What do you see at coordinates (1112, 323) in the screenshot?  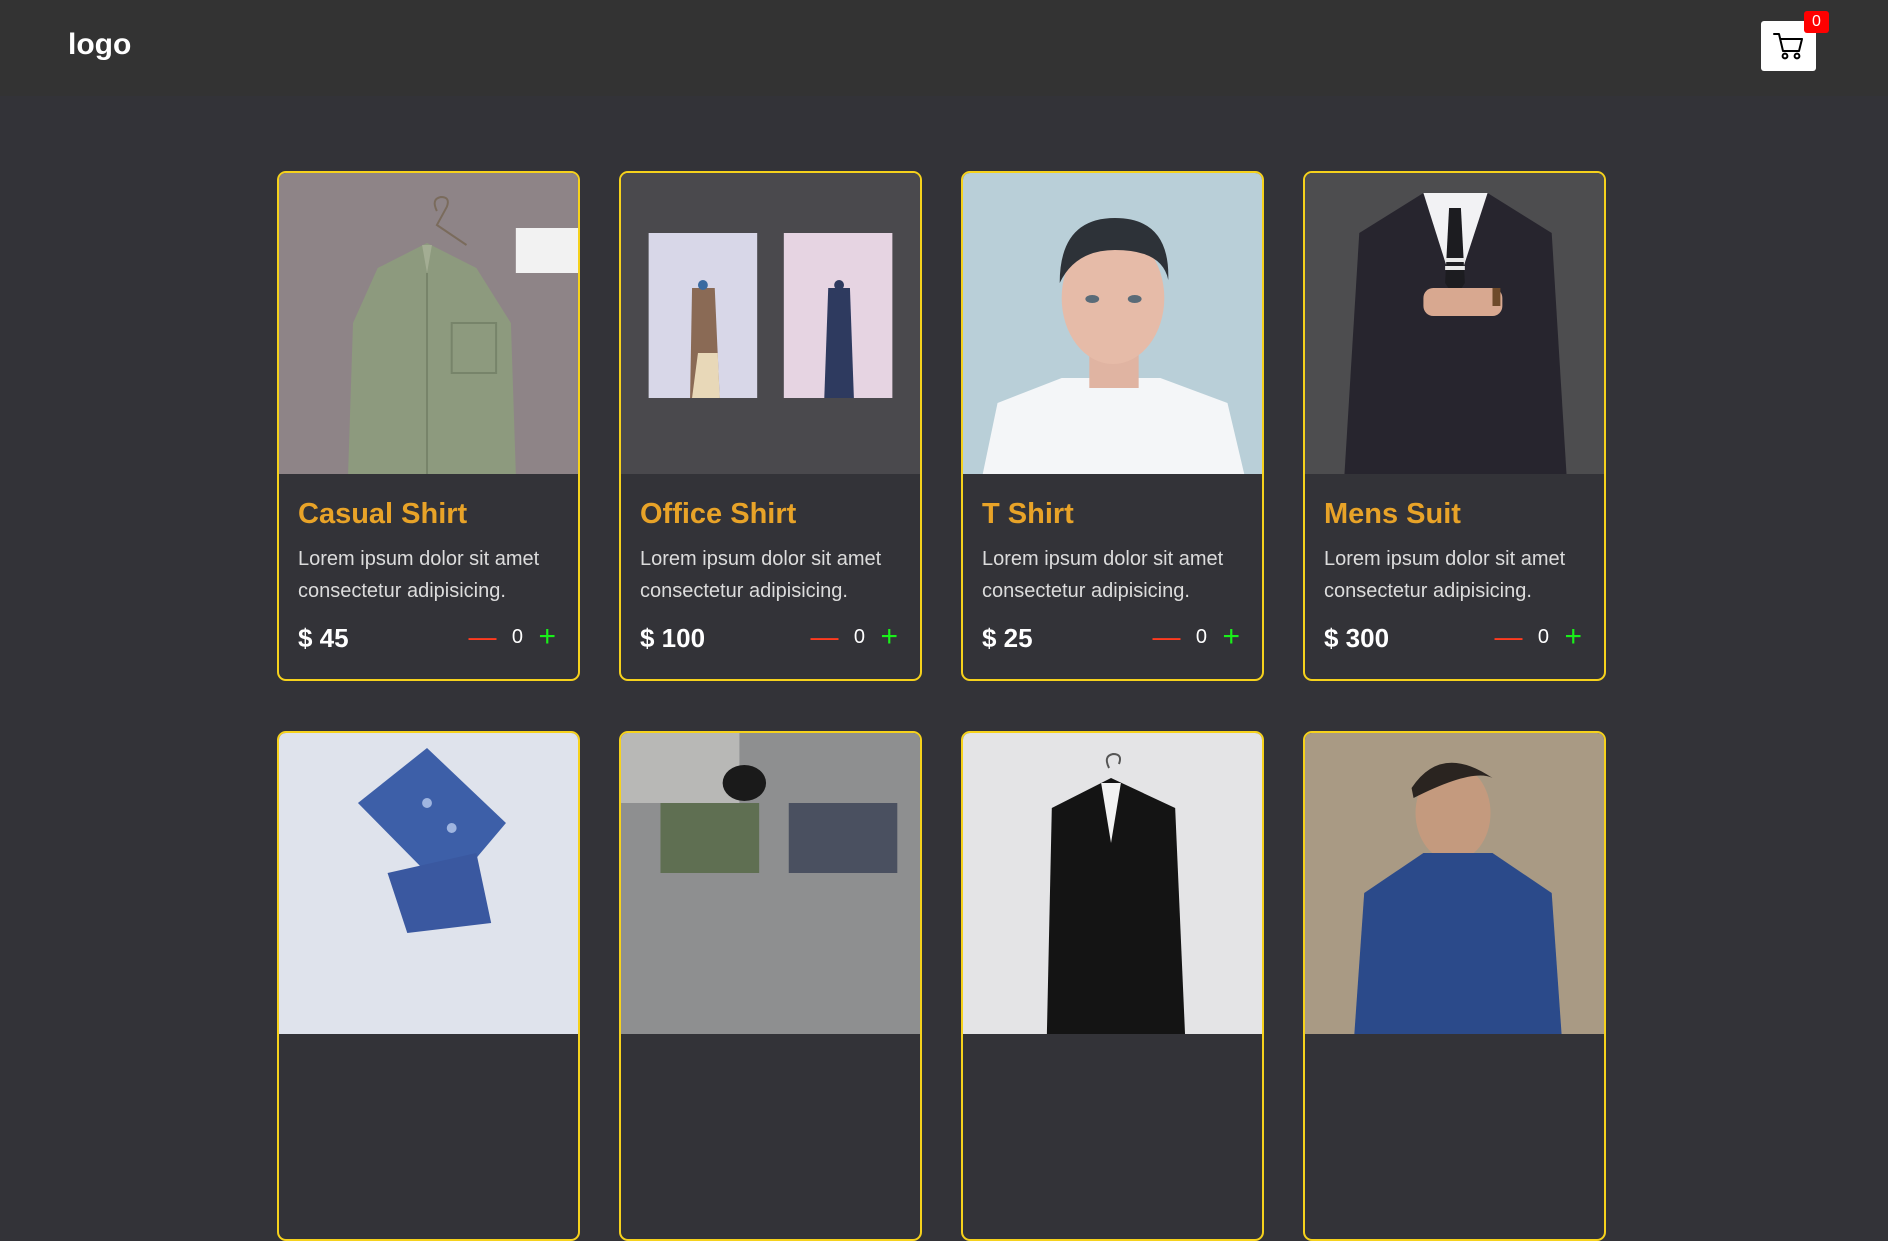 I see `product-image-t-shirt` at bounding box center [1112, 323].